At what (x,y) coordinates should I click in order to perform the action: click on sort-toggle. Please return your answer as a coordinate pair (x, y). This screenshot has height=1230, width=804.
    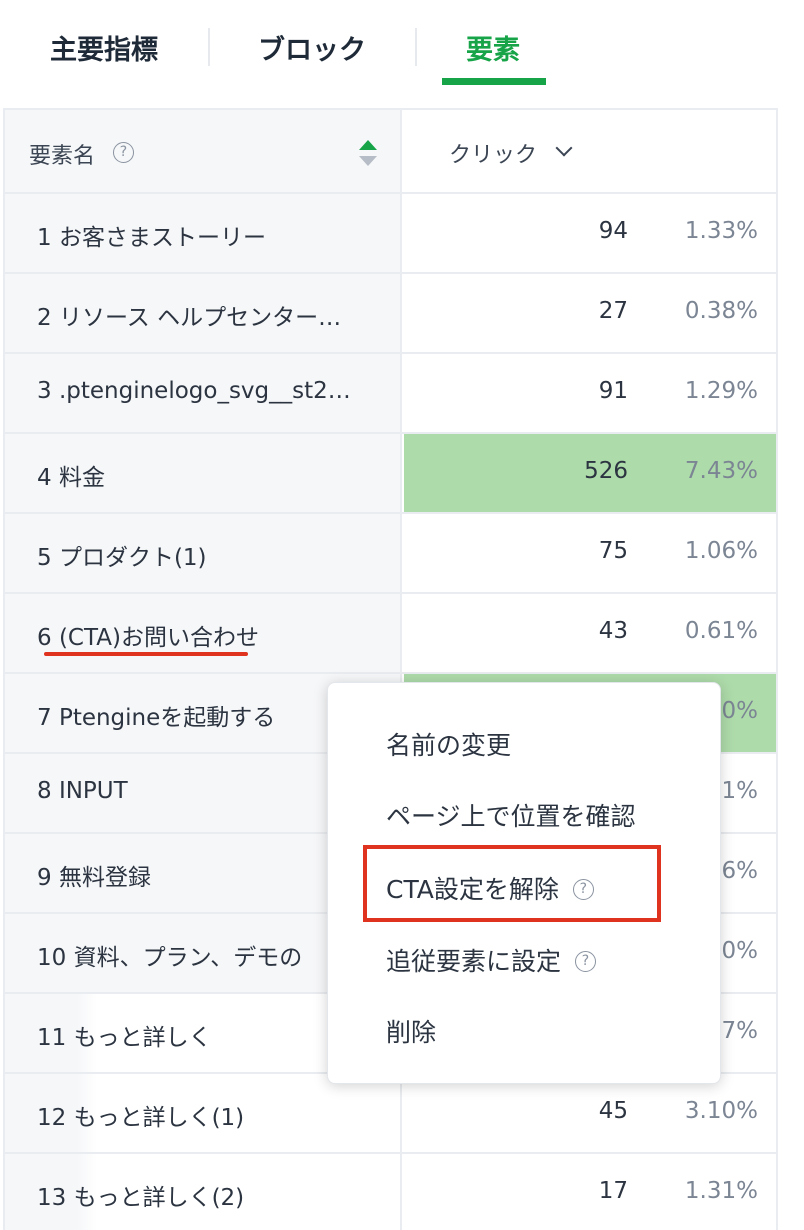
    Looking at the image, I should click on (368, 156).